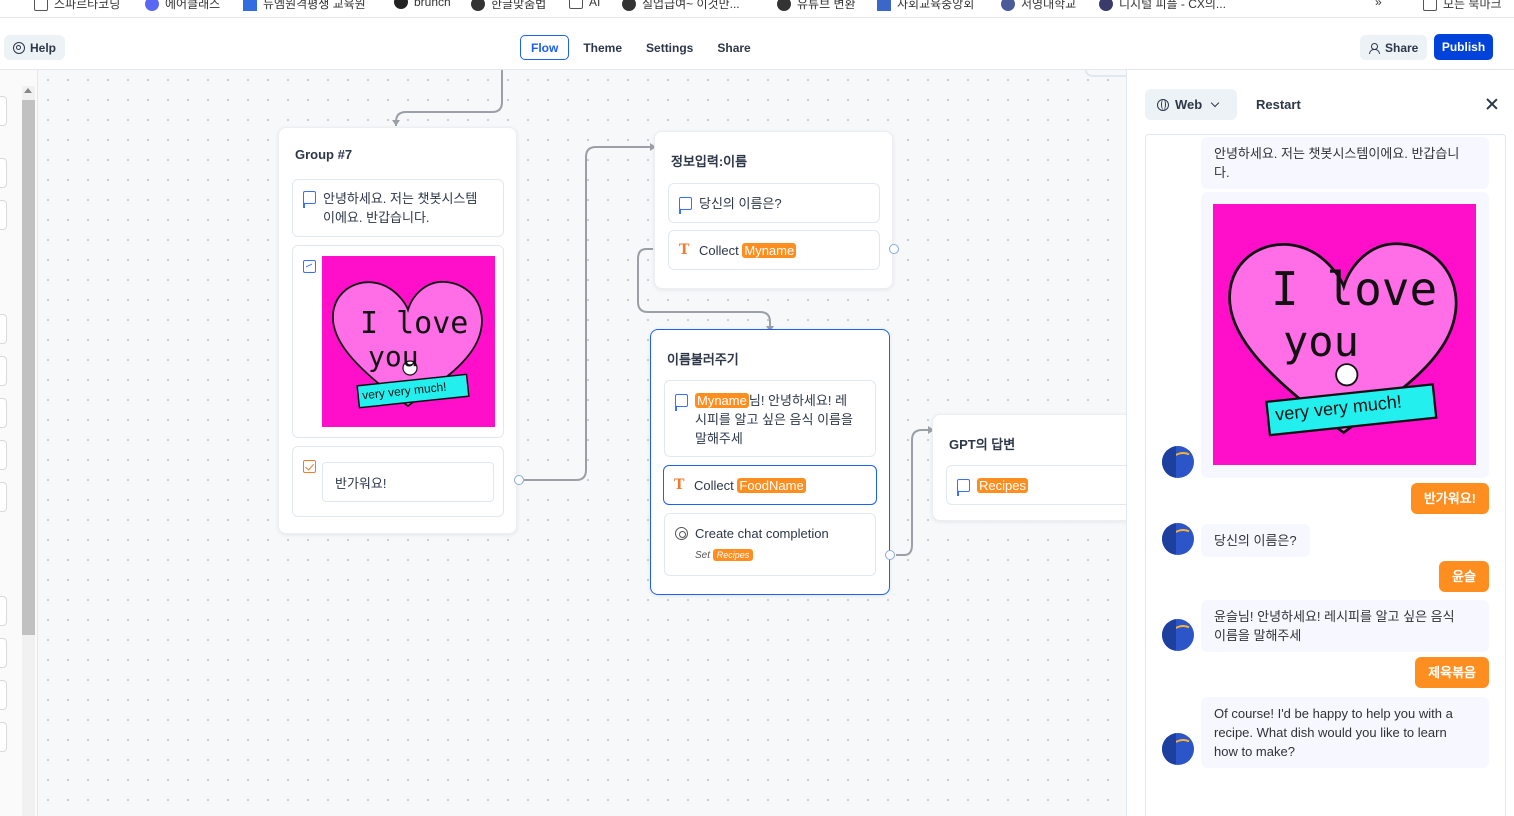 This screenshot has width=1514, height=816. Describe the element at coordinates (19, 47) in the screenshot. I see `help-icon` at that location.